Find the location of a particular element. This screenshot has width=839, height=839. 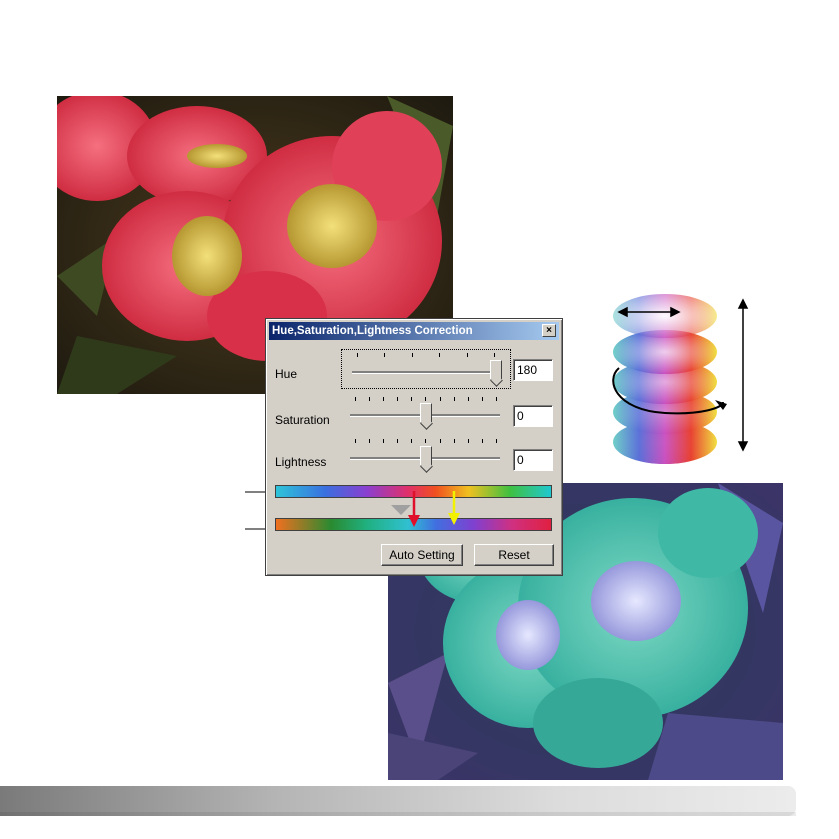

lightness-slider-thumb is located at coordinates (426, 456).